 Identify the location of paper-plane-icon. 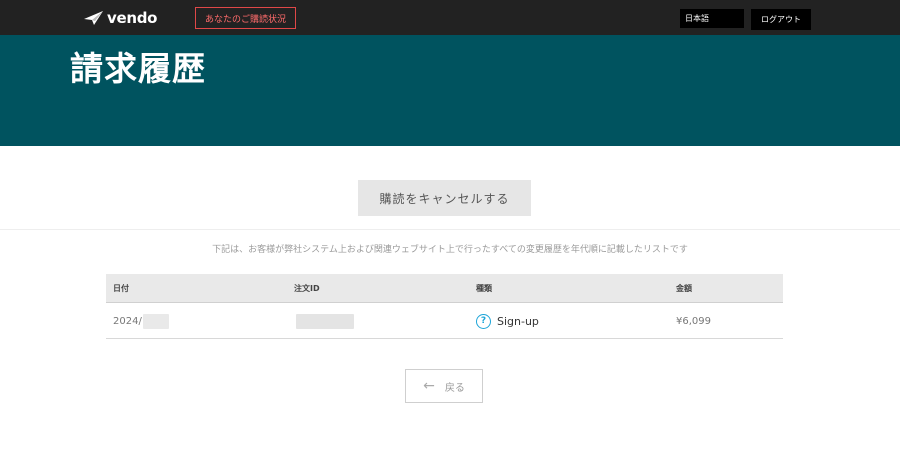
(93, 18).